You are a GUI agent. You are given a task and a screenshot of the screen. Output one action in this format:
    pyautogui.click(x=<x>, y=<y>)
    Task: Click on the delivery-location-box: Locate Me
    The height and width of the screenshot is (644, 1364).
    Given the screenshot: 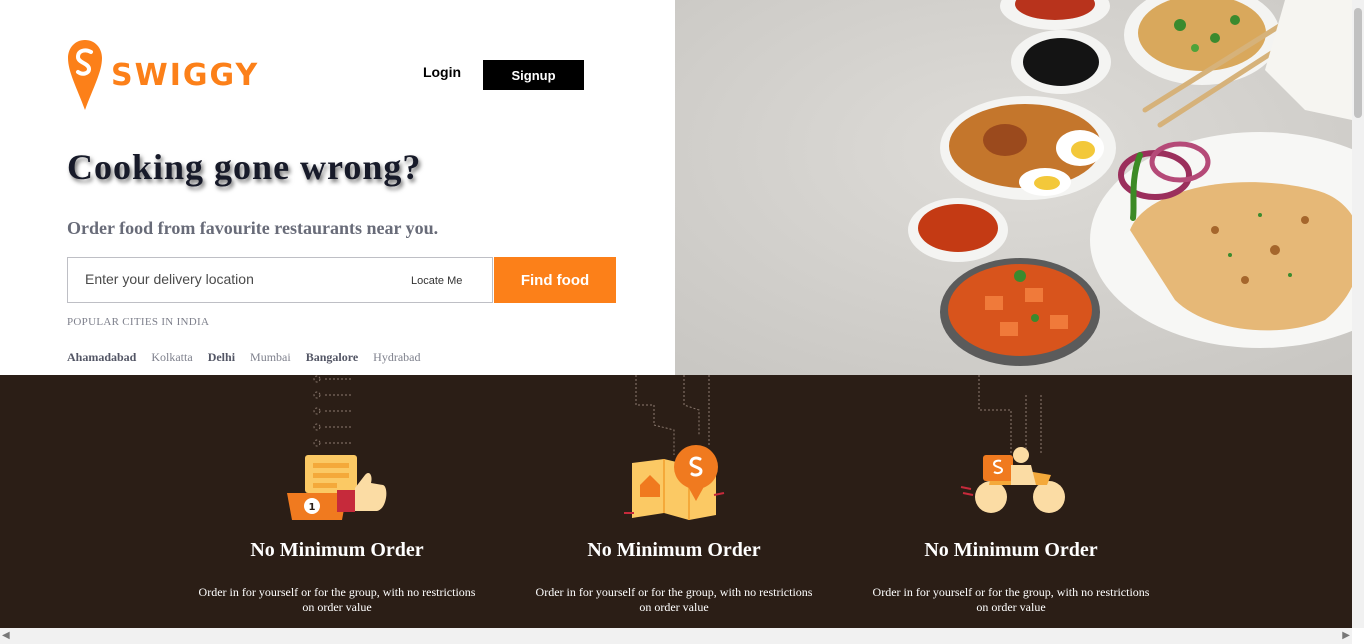 What is the action you would take?
    pyautogui.click(x=280, y=280)
    